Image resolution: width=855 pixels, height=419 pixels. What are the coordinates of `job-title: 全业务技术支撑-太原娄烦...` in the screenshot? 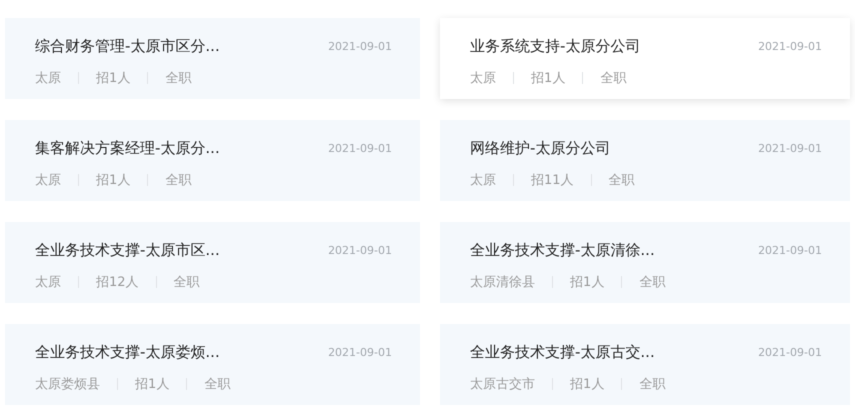 It's located at (127, 352).